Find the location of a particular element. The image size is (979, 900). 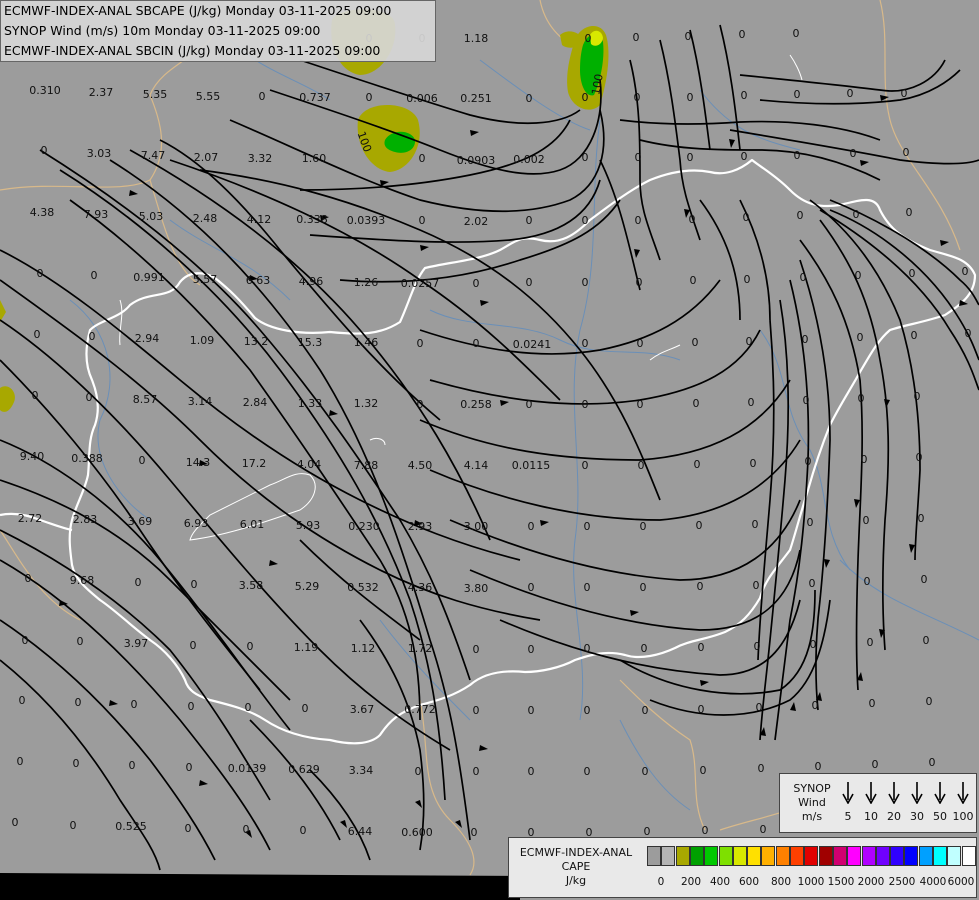

cape-tick-label: 0 is located at coordinates (661, 882).